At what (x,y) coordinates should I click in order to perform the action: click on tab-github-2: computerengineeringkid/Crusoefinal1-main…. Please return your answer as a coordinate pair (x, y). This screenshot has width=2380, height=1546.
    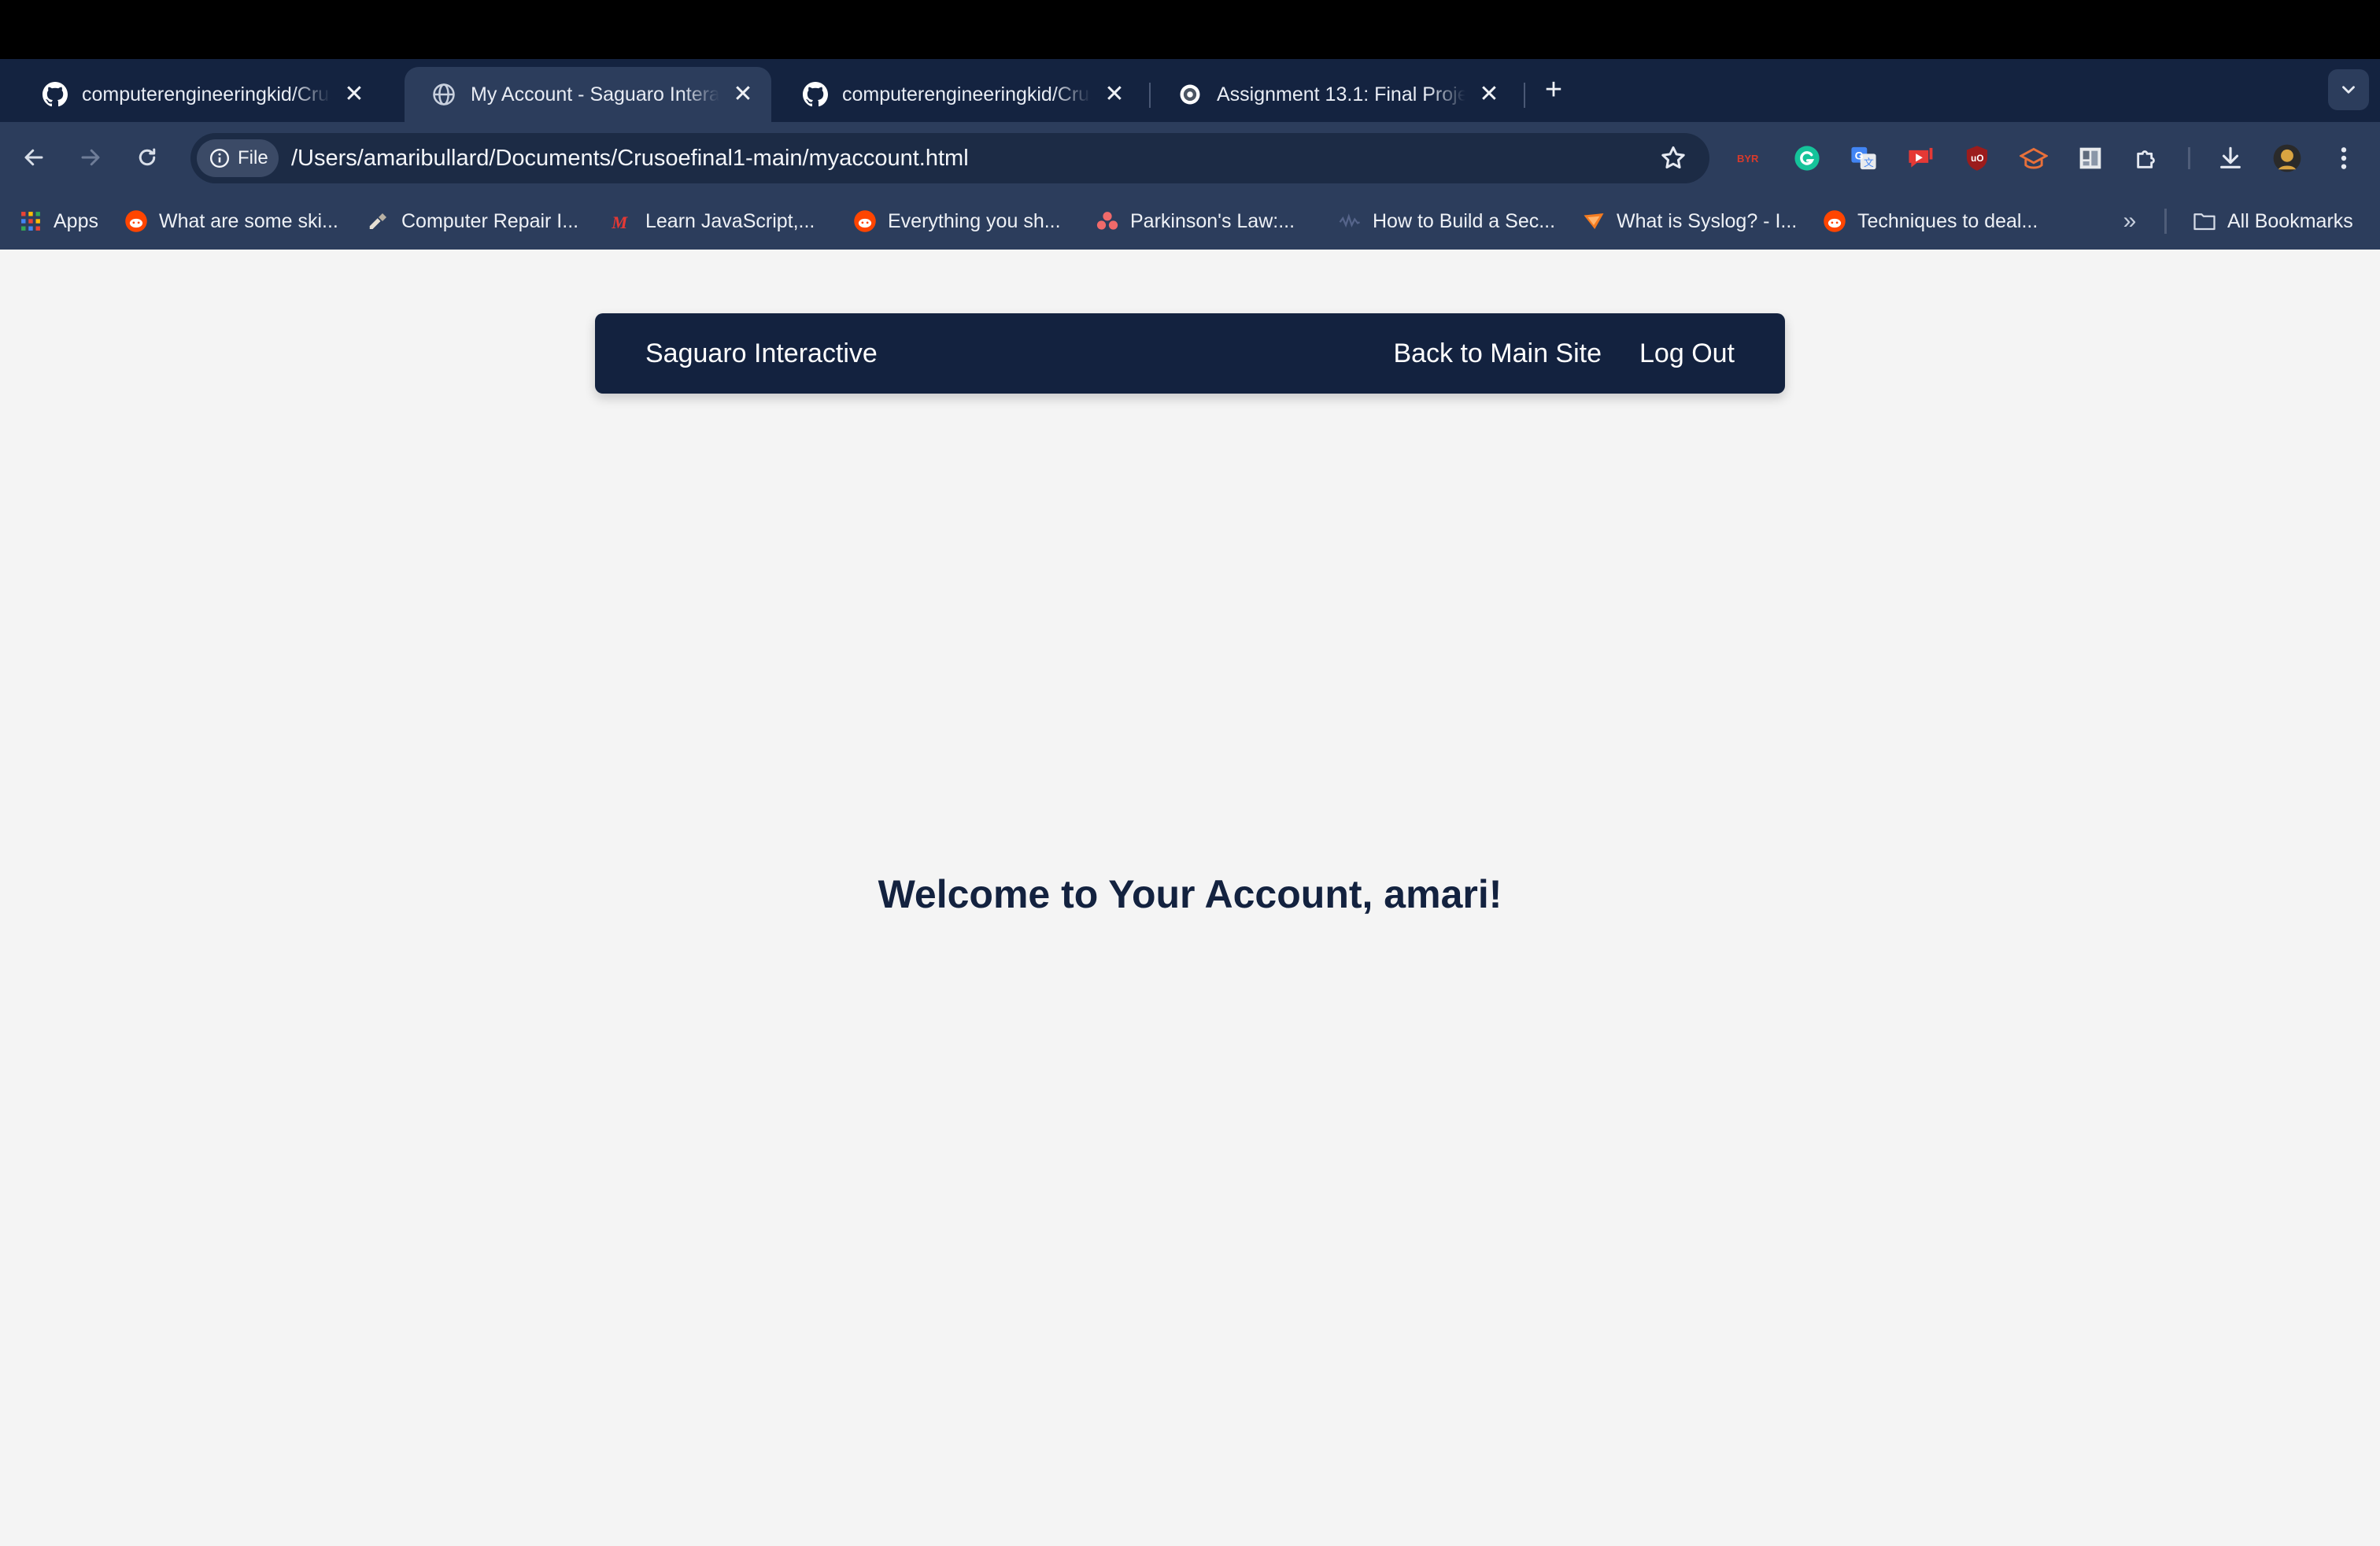
    Looking at the image, I should click on (959, 95).